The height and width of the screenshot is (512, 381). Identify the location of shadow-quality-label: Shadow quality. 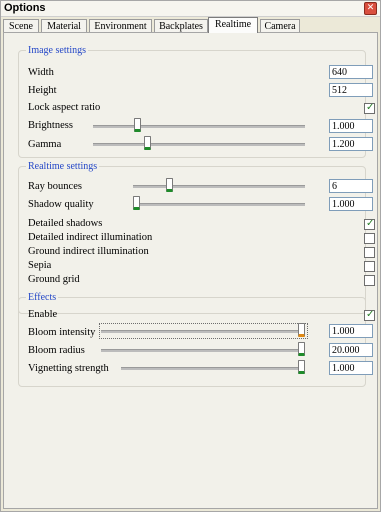
(61, 204).